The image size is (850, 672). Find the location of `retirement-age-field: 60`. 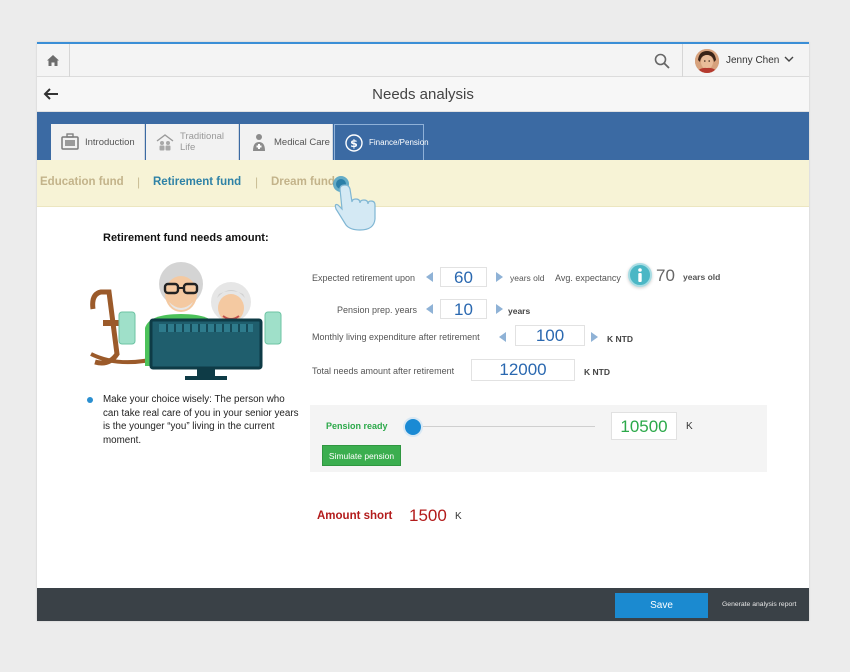

retirement-age-field: 60 is located at coordinates (463, 277).